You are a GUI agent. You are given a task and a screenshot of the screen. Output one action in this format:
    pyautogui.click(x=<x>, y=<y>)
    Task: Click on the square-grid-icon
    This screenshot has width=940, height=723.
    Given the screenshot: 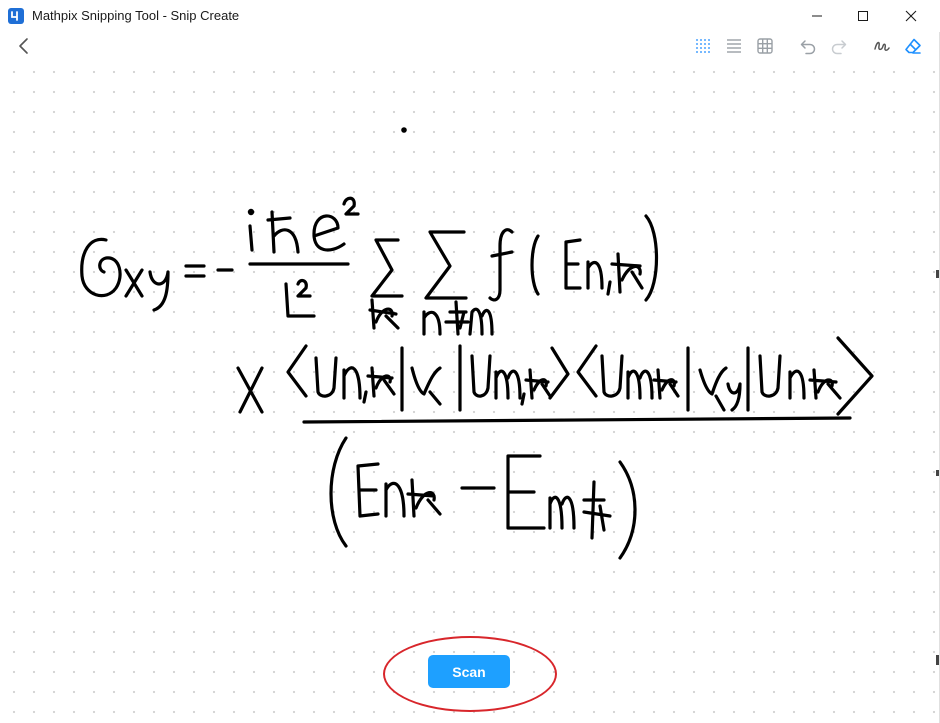 What is the action you would take?
    pyautogui.click(x=765, y=46)
    